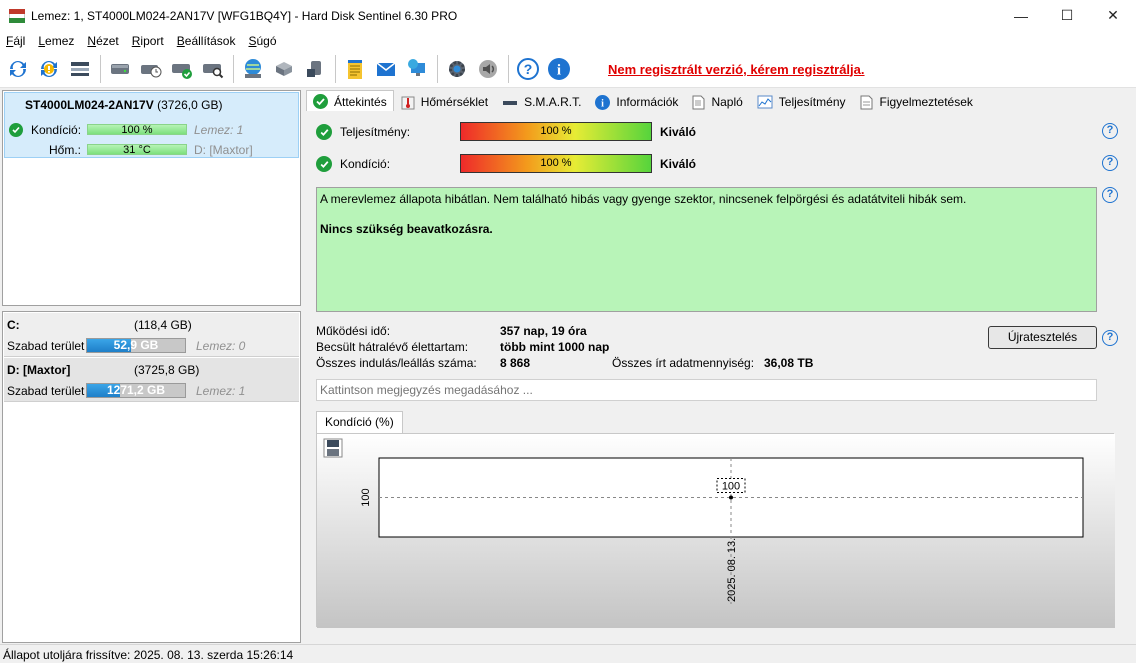 Image resolution: width=1136 pixels, height=663 pixels. I want to click on save-icon, so click(333, 443).